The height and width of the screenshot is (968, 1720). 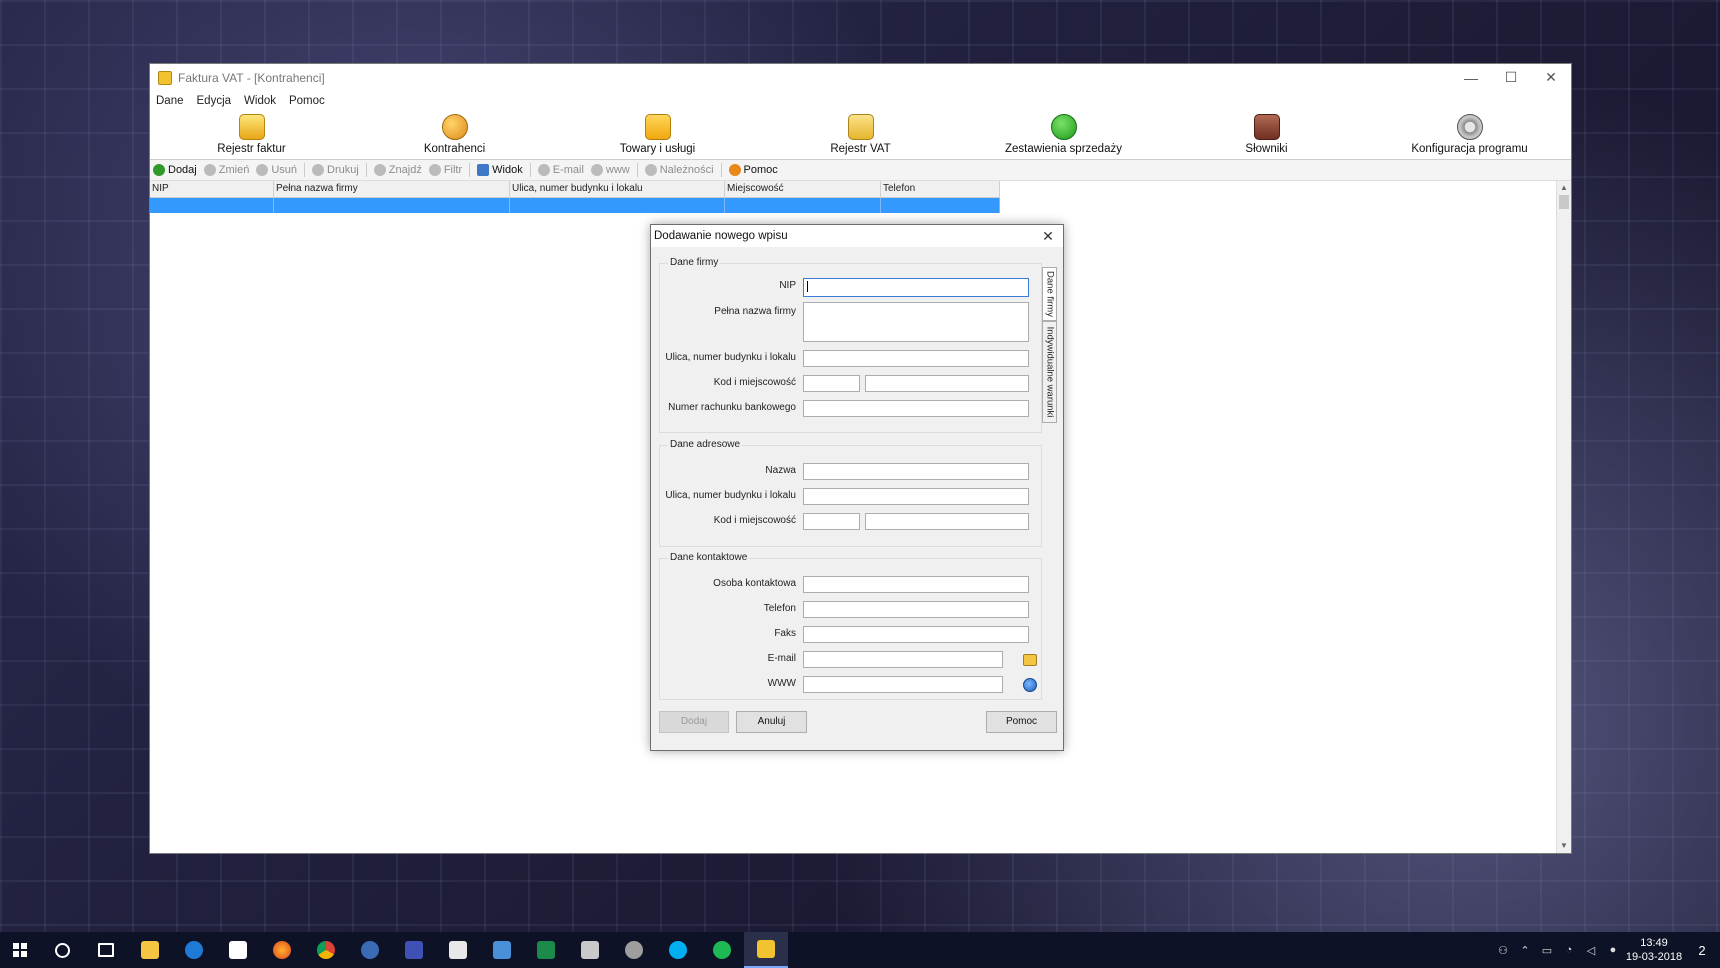 I want to click on toolbar-slowniki: Słowniki, so click(x=1266, y=135).